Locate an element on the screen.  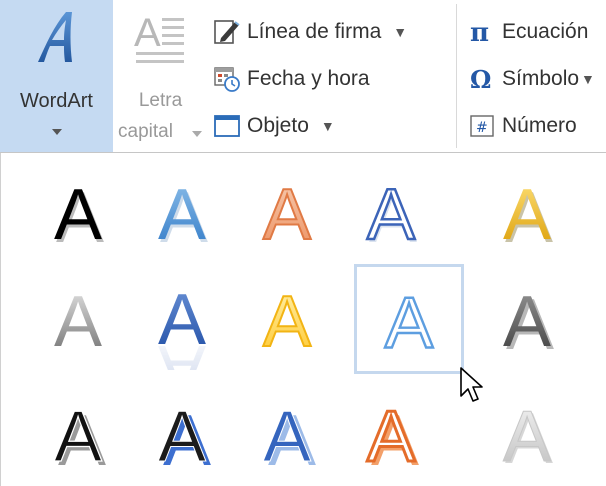
wordart-style-blue-gradient: A A is located at coordinates (182, 213).